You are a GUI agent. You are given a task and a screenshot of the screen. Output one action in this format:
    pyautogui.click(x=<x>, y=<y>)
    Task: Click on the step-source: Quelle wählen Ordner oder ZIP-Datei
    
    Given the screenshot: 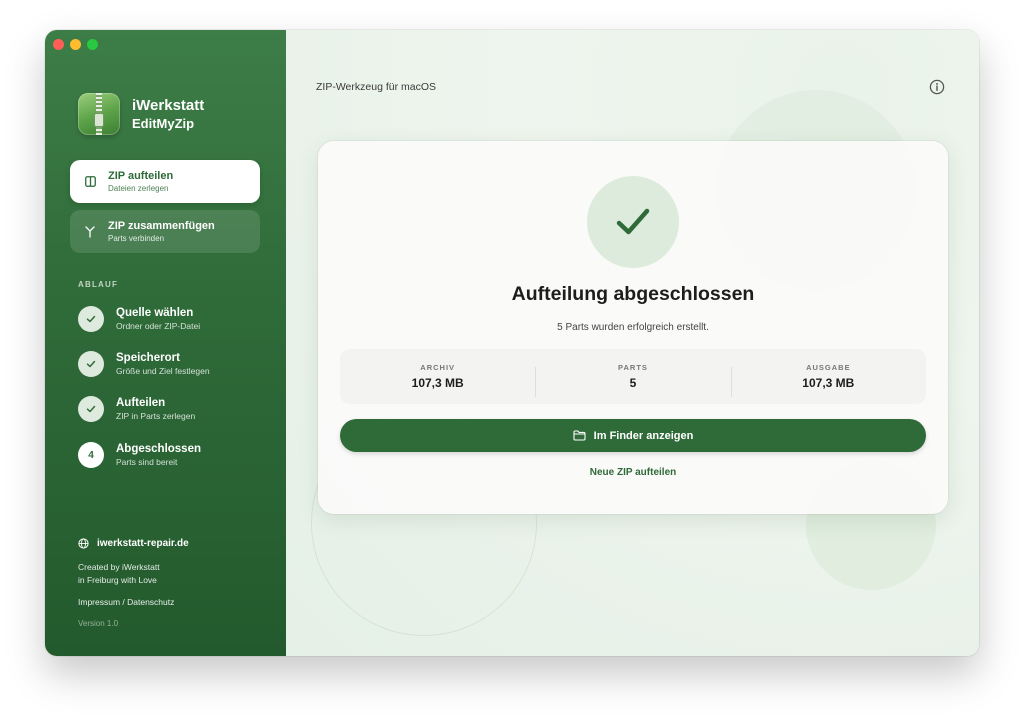 What is the action you would take?
    pyautogui.click(x=139, y=319)
    